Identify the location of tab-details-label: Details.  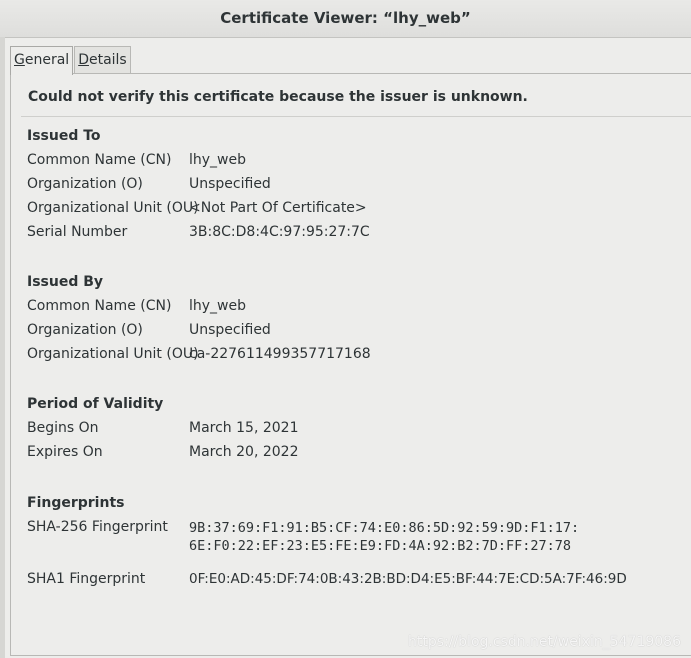
(102, 60).